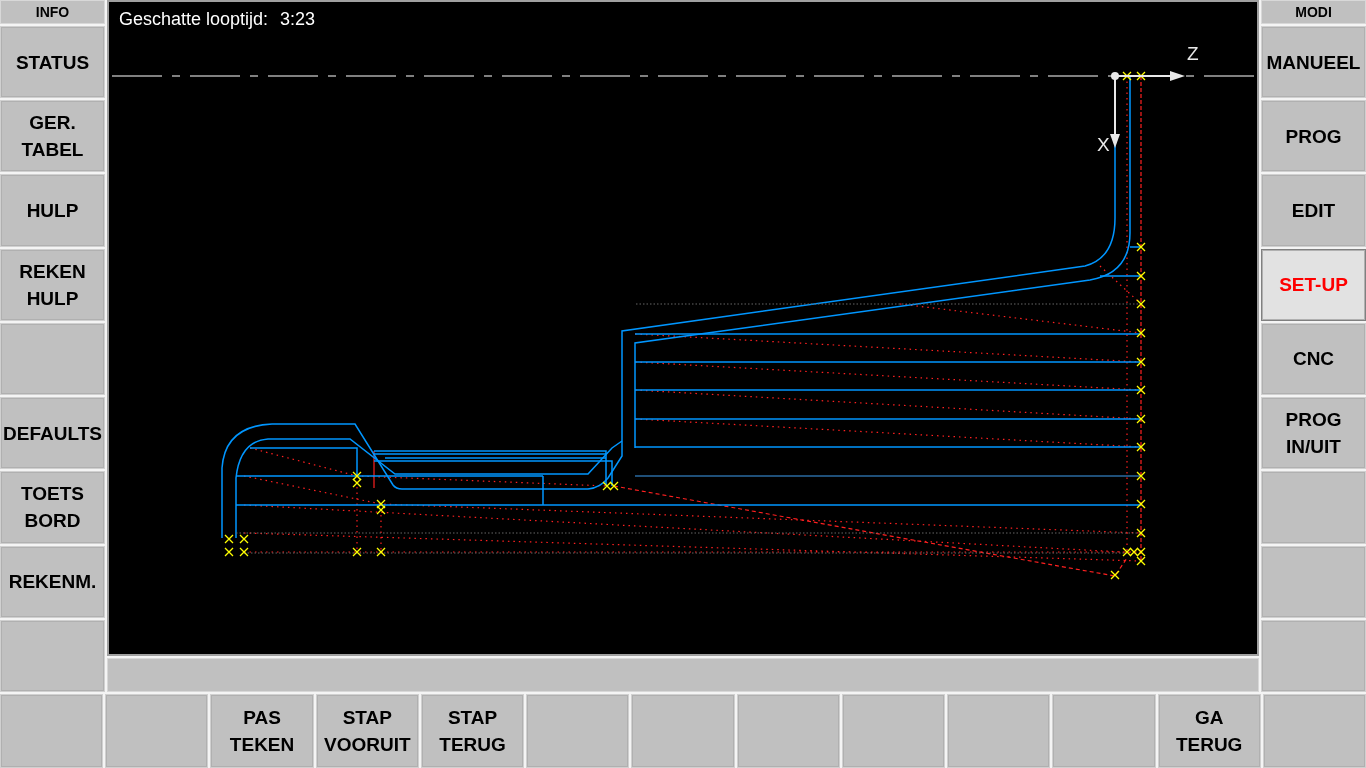 This screenshot has width=1366, height=768. I want to click on runtime-label: Geschatte looptijd:, so click(194, 19).